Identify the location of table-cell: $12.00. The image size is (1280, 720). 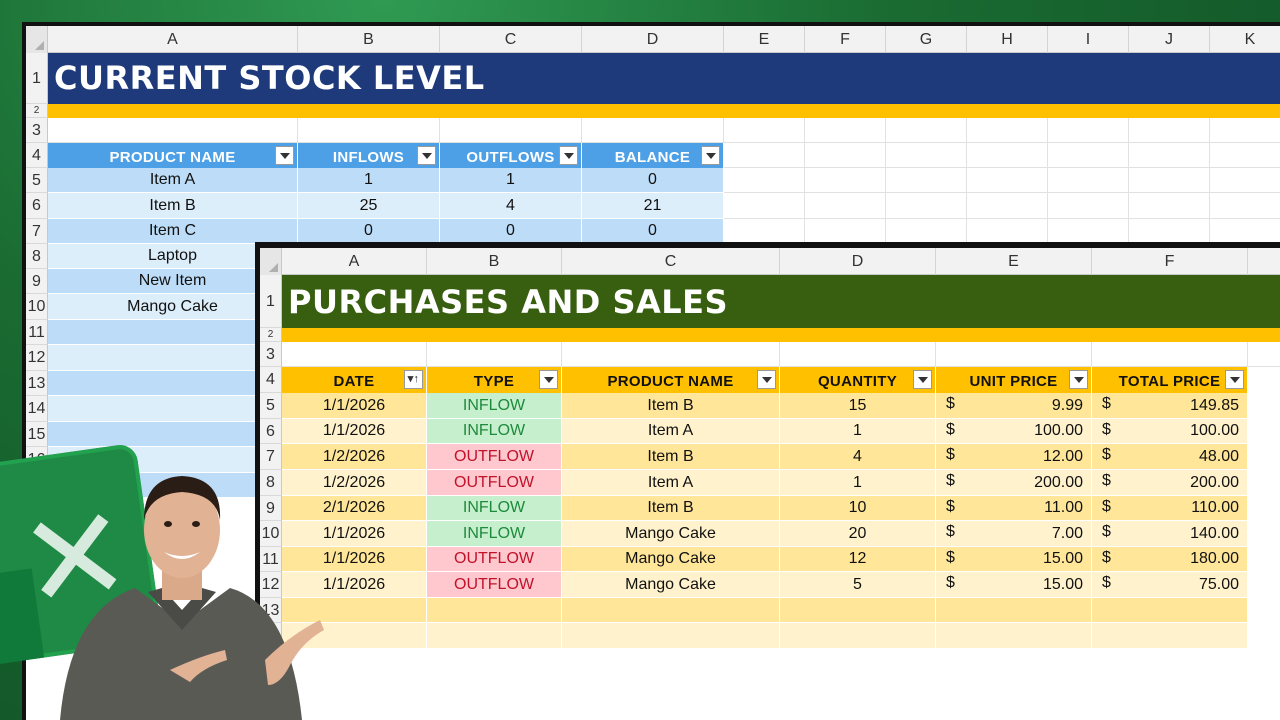
(1014, 457).